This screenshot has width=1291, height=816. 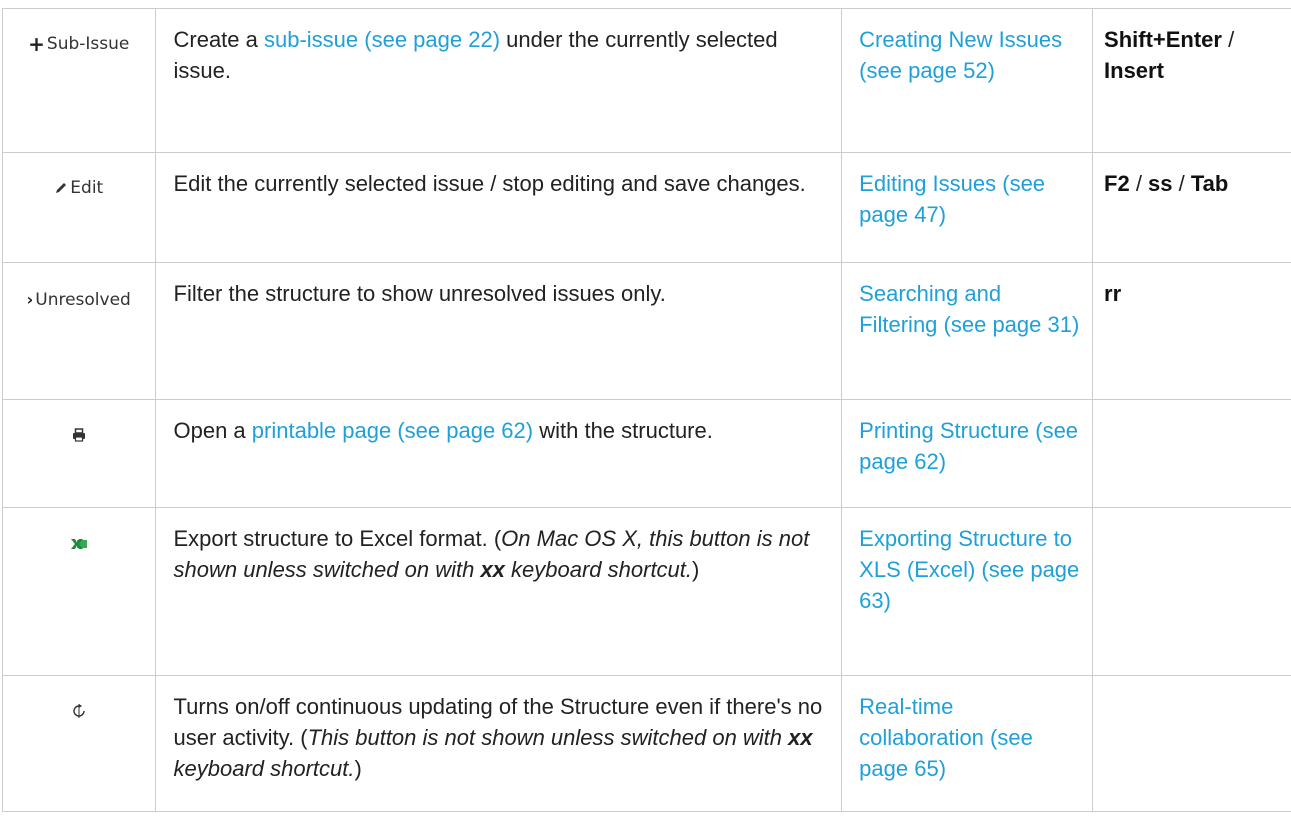 I want to click on reference-cell: Searching and Filtering (see page 31), so click(x=967, y=331).